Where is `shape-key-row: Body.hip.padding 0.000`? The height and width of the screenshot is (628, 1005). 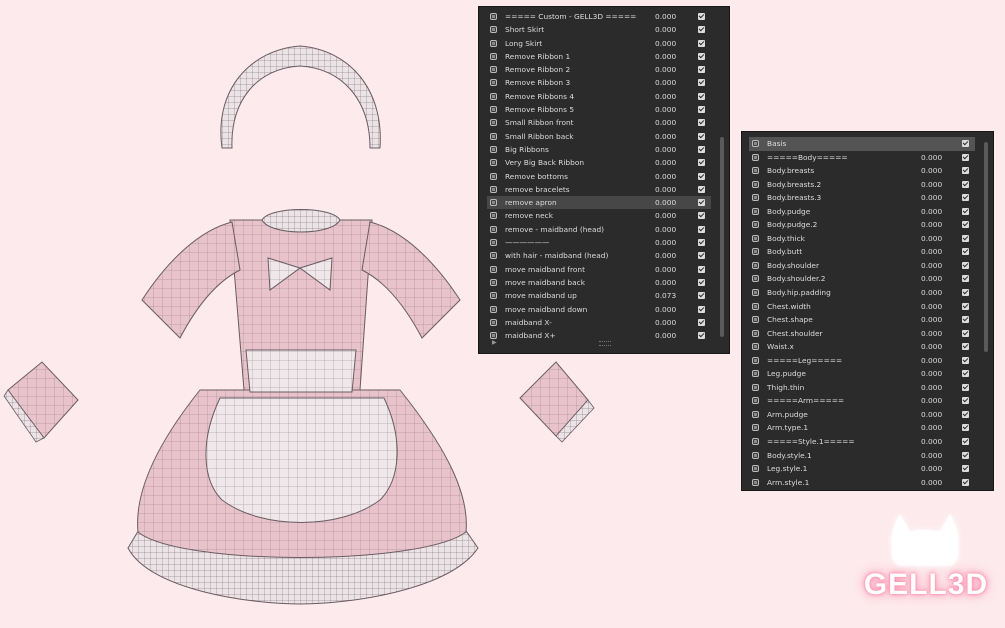 shape-key-row: Body.hip.padding 0.000 is located at coordinates (862, 293).